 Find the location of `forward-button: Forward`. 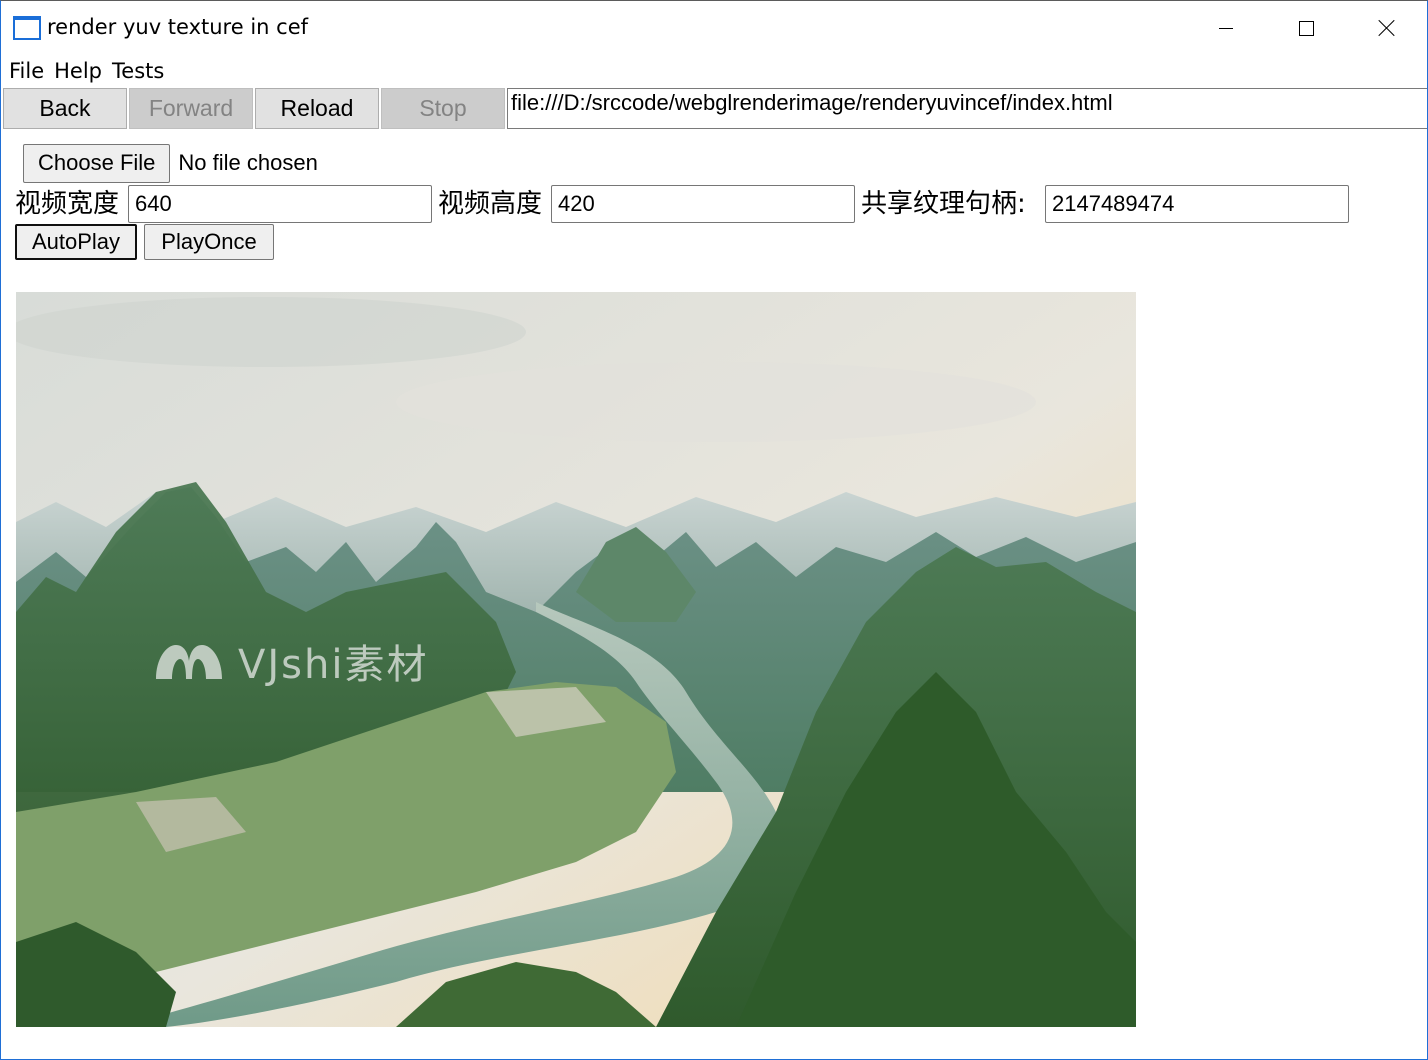

forward-button: Forward is located at coordinates (191, 108).